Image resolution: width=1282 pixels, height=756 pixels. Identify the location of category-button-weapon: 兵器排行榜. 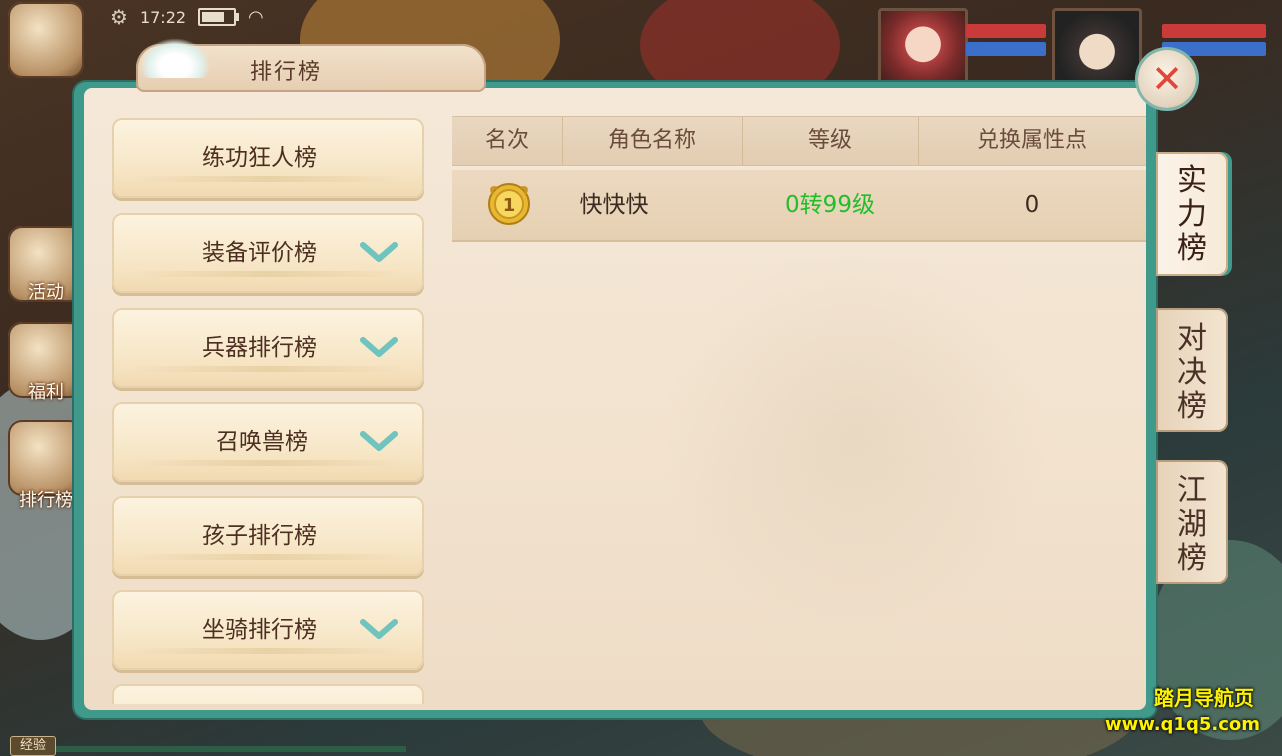
(268, 348).